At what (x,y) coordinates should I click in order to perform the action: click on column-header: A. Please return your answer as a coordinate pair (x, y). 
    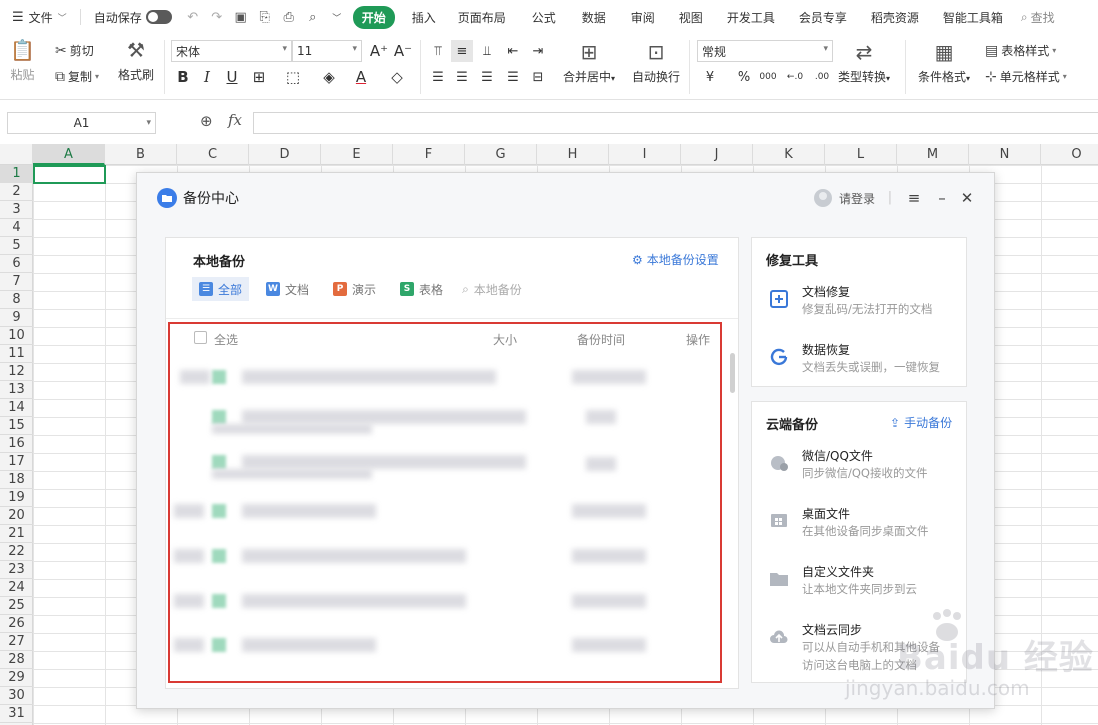
    Looking at the image, I should click on (69, 154).